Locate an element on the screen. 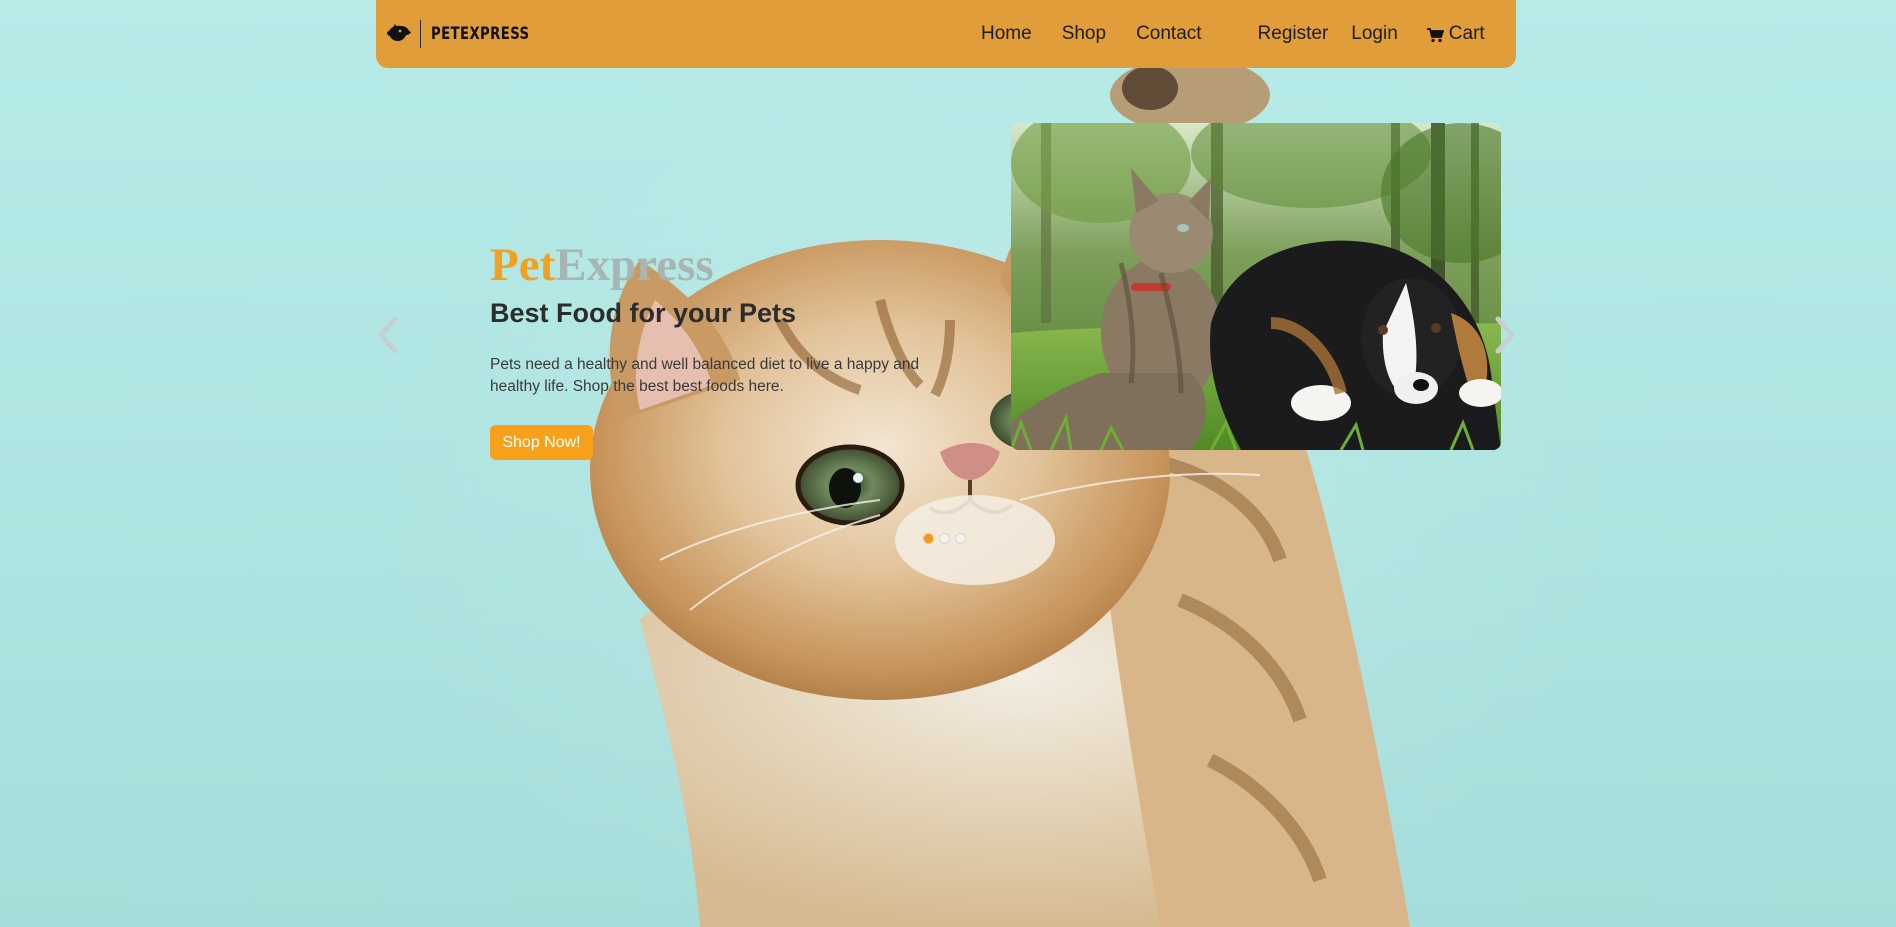  nav-register-link: Register is located at coordinates (1293, 34).